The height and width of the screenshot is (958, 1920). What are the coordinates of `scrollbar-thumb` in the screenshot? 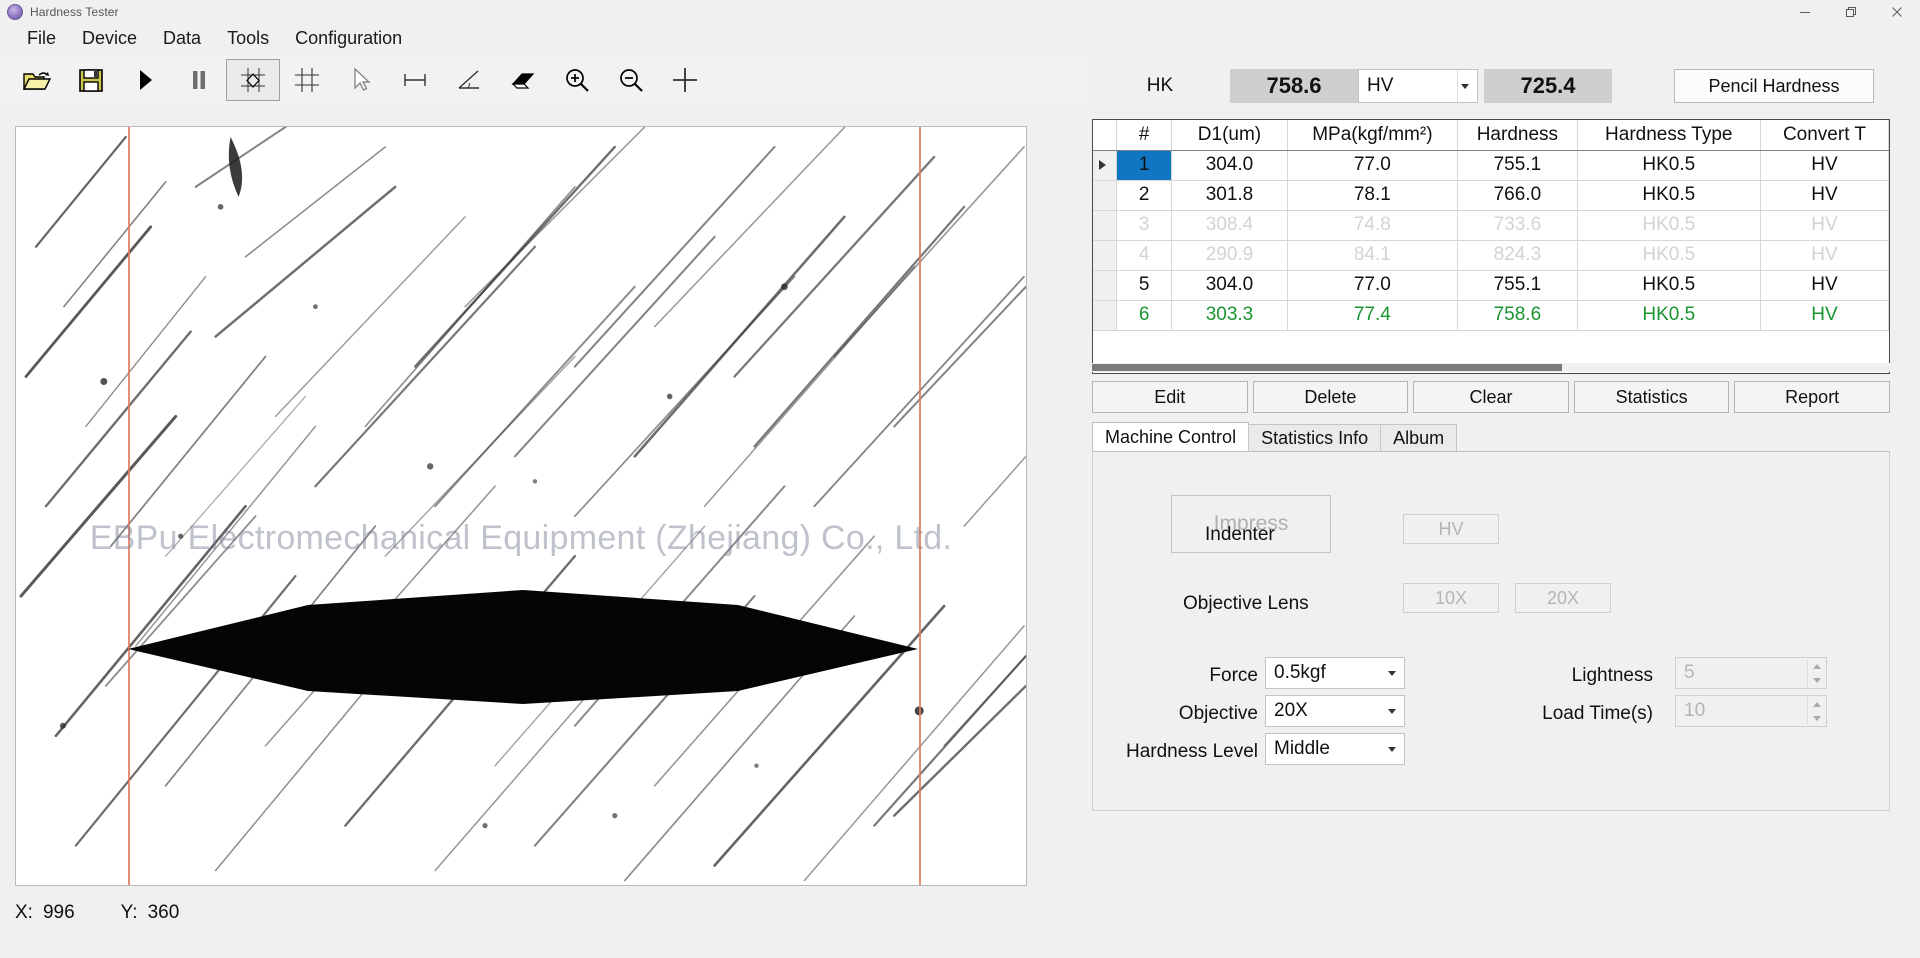 It's located at (1327, 367).